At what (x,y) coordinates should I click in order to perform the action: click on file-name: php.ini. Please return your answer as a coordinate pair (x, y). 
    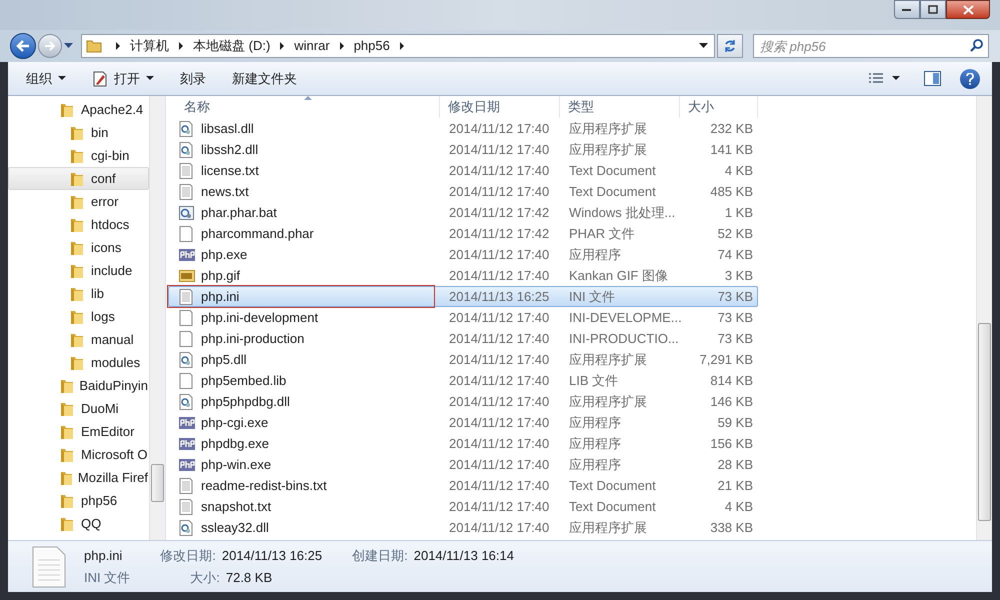
    Looking at the image, I should click on (104, 556).